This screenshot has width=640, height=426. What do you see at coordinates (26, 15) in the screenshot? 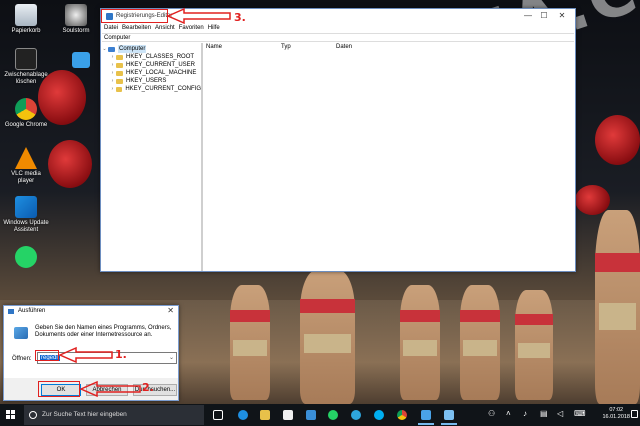
I see `recycle-bin-icon` at bounding box center [26, 15].